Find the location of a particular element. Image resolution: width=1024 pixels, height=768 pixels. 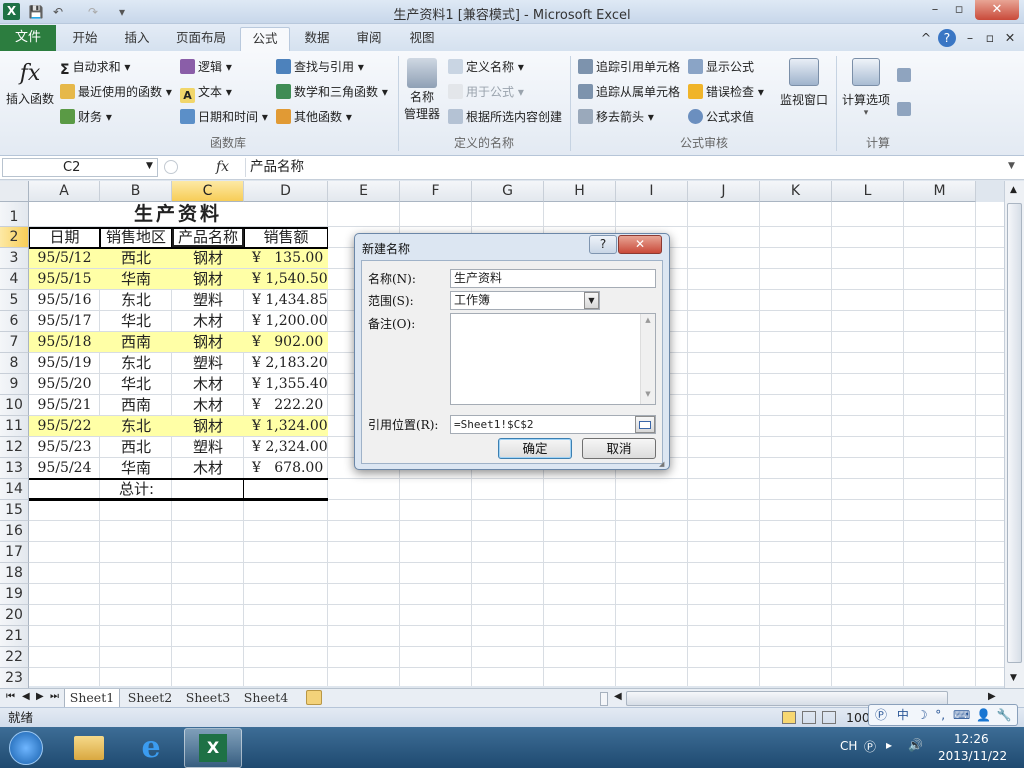

customize-qat-icon: ▾ is located at coordinates (122, 12).